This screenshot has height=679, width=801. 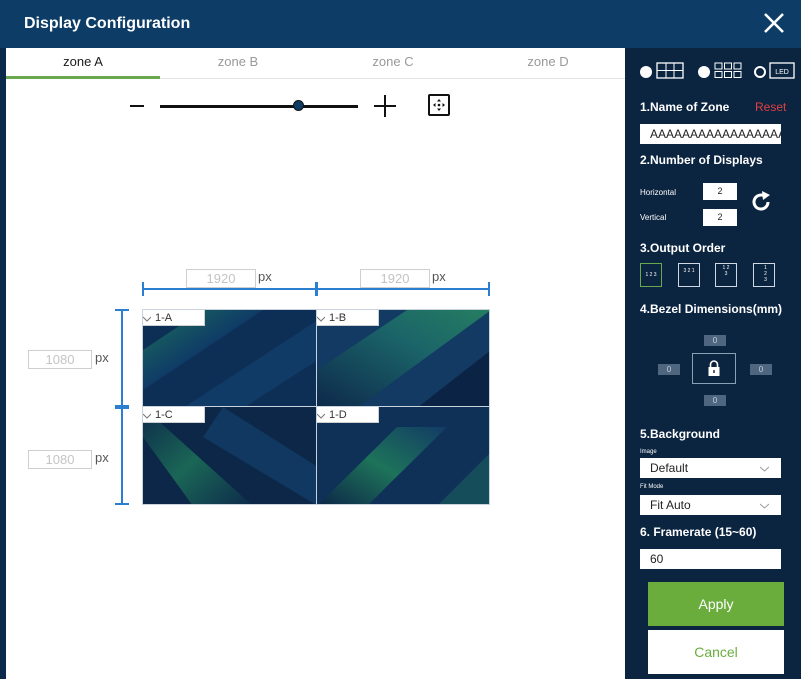 I want to click on led-icon: LED, so click(x=782, y=71).